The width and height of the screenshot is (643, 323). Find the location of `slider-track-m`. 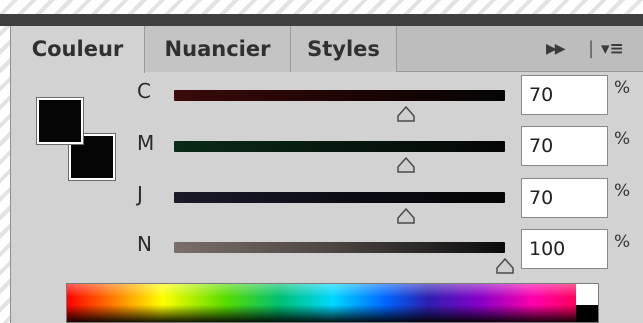

slider-track-m is located at coordinates (339, 146).